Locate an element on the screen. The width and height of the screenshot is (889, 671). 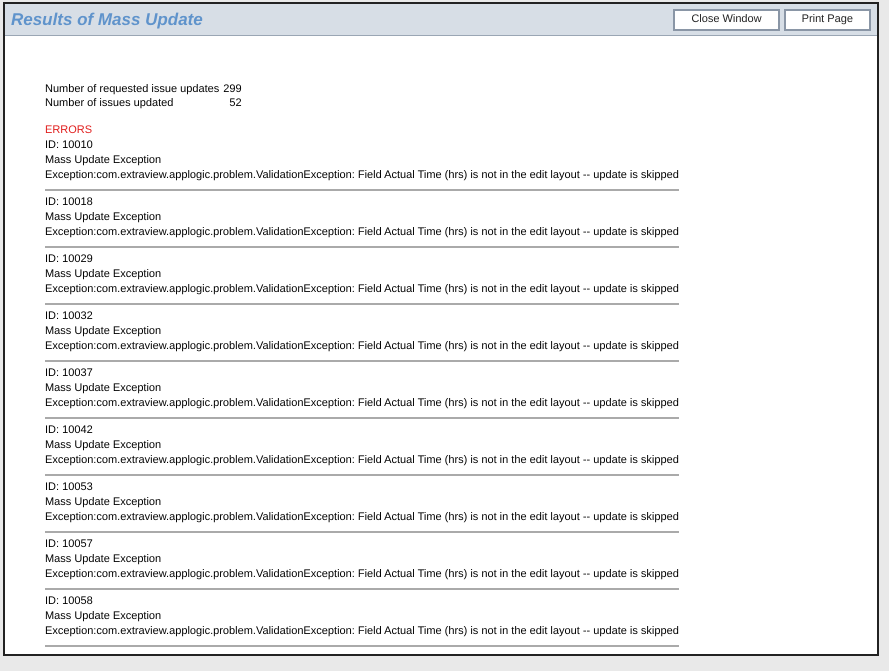
header-button: Print Page is located at coordinates (827, 19).